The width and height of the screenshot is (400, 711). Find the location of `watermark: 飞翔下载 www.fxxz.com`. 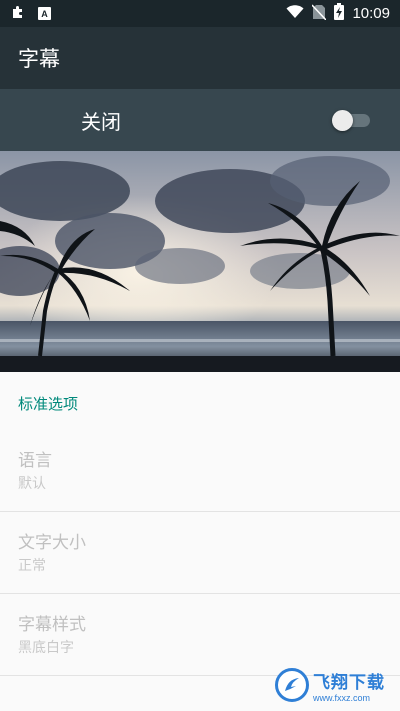

watermark: 飞翔下载 www.fxxz.com is located at coordinates (334, 685).